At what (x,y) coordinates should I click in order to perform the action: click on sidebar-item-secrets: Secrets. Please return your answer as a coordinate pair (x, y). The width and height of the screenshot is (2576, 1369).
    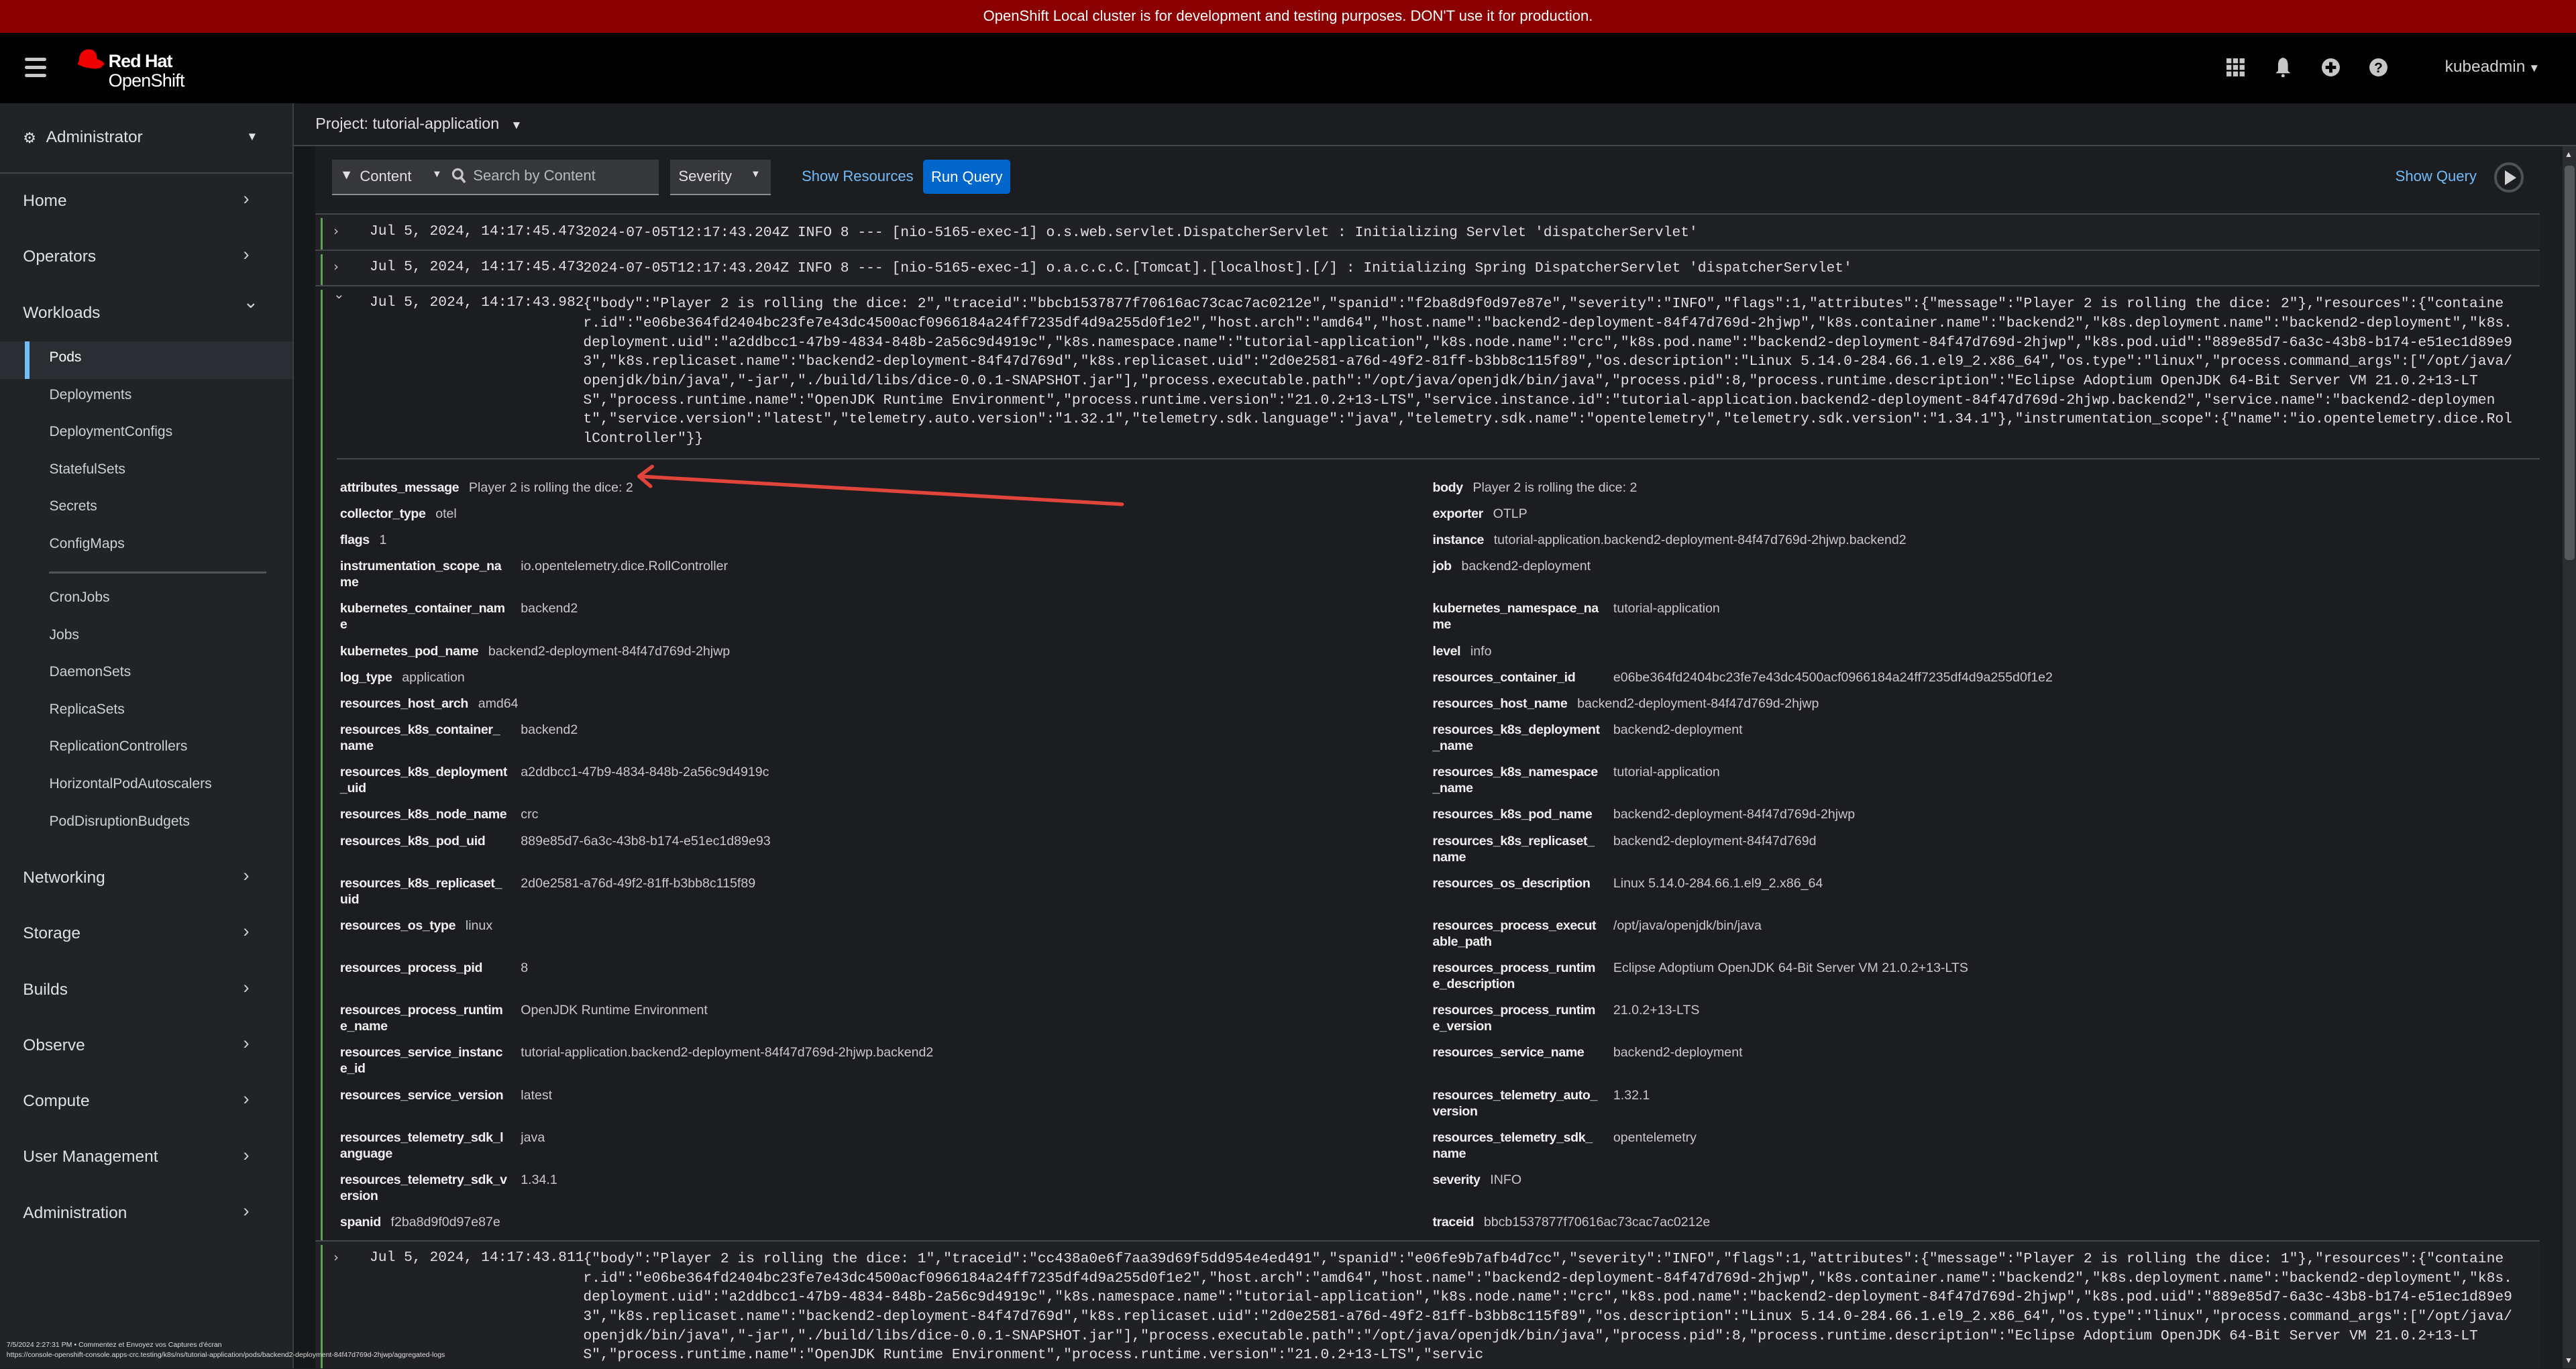
    Looking at the image, I should click on (146, 509).